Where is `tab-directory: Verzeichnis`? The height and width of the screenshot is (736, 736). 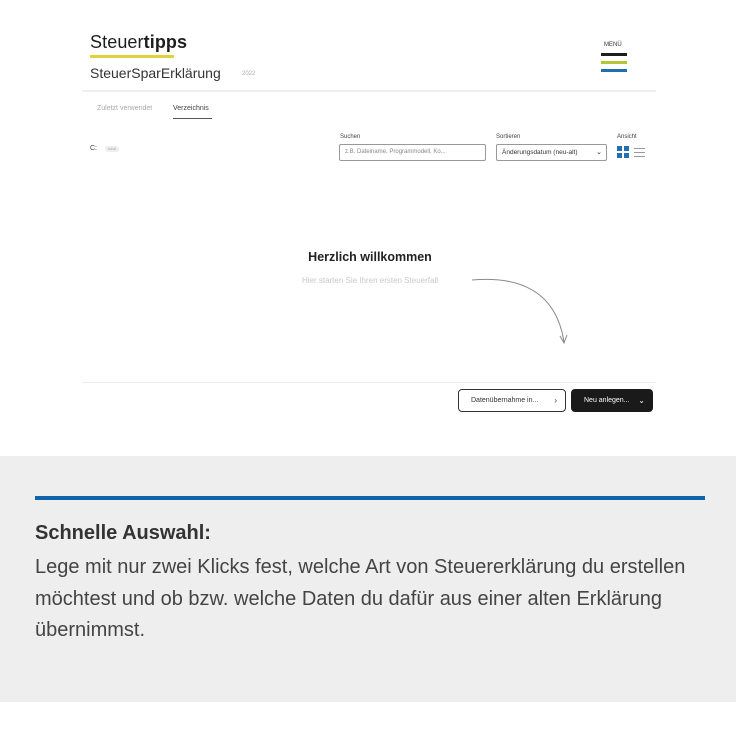 tab-directory: Verzeichnis is located at coordinates (191, 108).